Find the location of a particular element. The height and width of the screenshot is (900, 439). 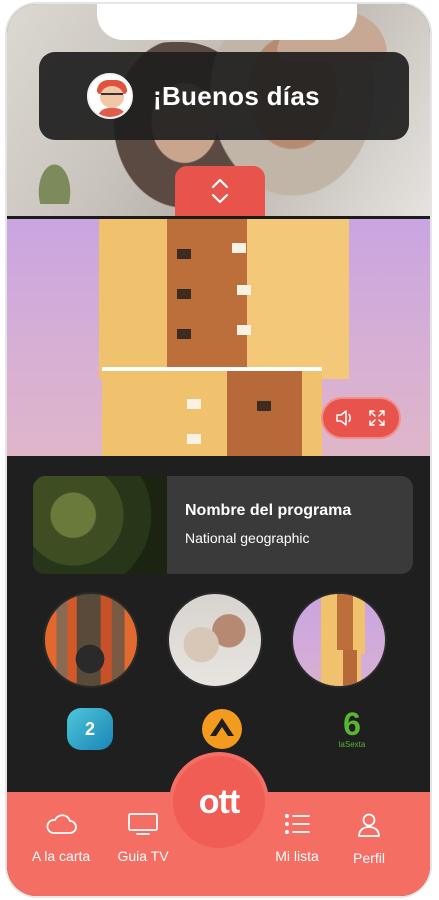

mini-building-lower-shadow is located at coordinates (350, 668).